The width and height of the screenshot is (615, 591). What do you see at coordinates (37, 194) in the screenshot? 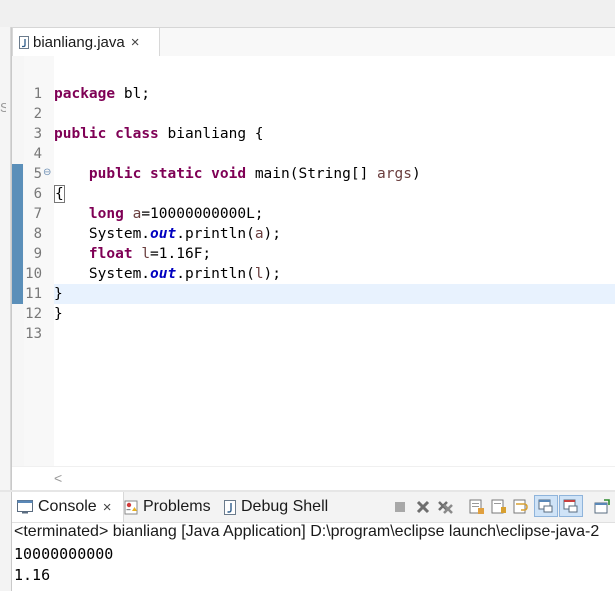
I see `line-number: 6` at bounding box center [37, 194].